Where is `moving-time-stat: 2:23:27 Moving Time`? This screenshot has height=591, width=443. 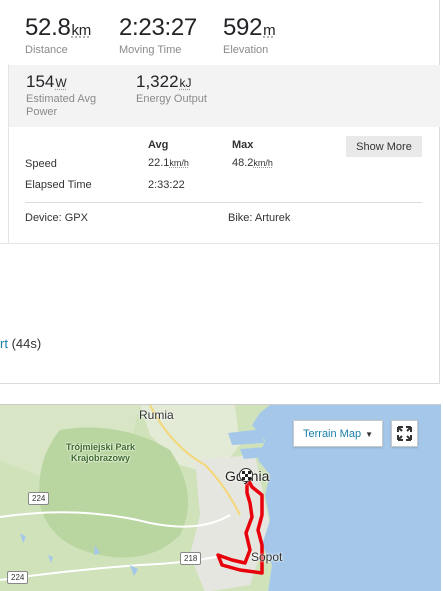 moving-time-stat: 2:23:27 Moving Time is located at coordinates (158, 35).